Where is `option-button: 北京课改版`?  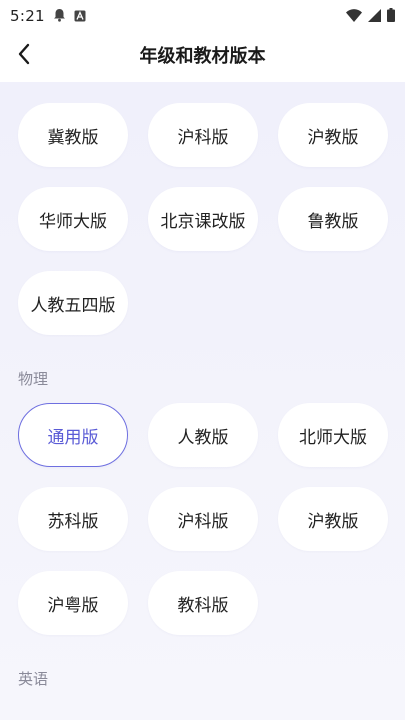
option-button: 北京课改版 is located at coordinates (203, 219).